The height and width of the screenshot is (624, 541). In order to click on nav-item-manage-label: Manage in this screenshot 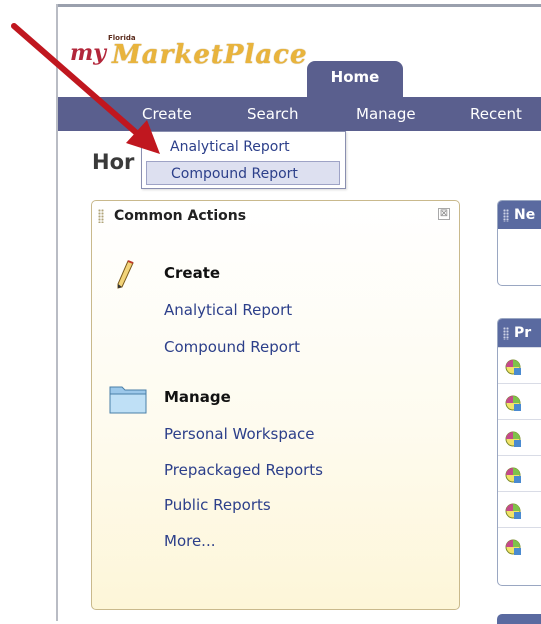, I will do `click(386, 114)`.